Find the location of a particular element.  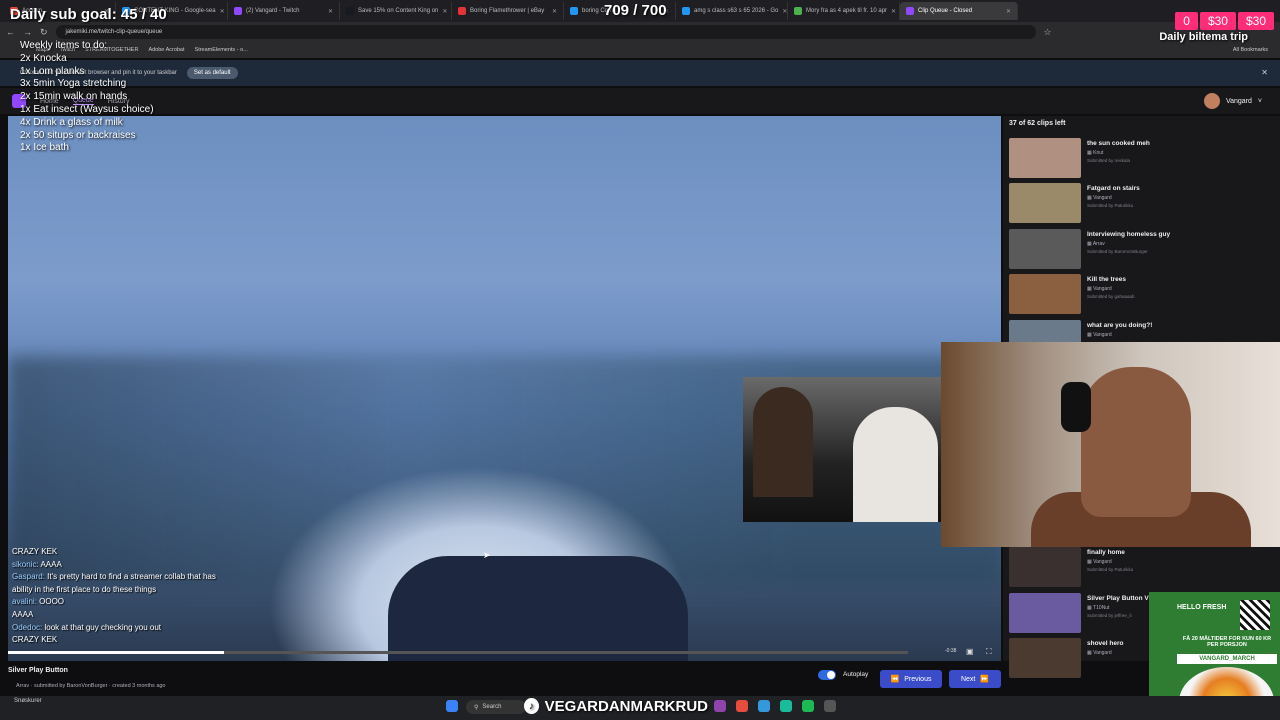

chat-message: avalini: OOOO is located at coordinates (122, 602).